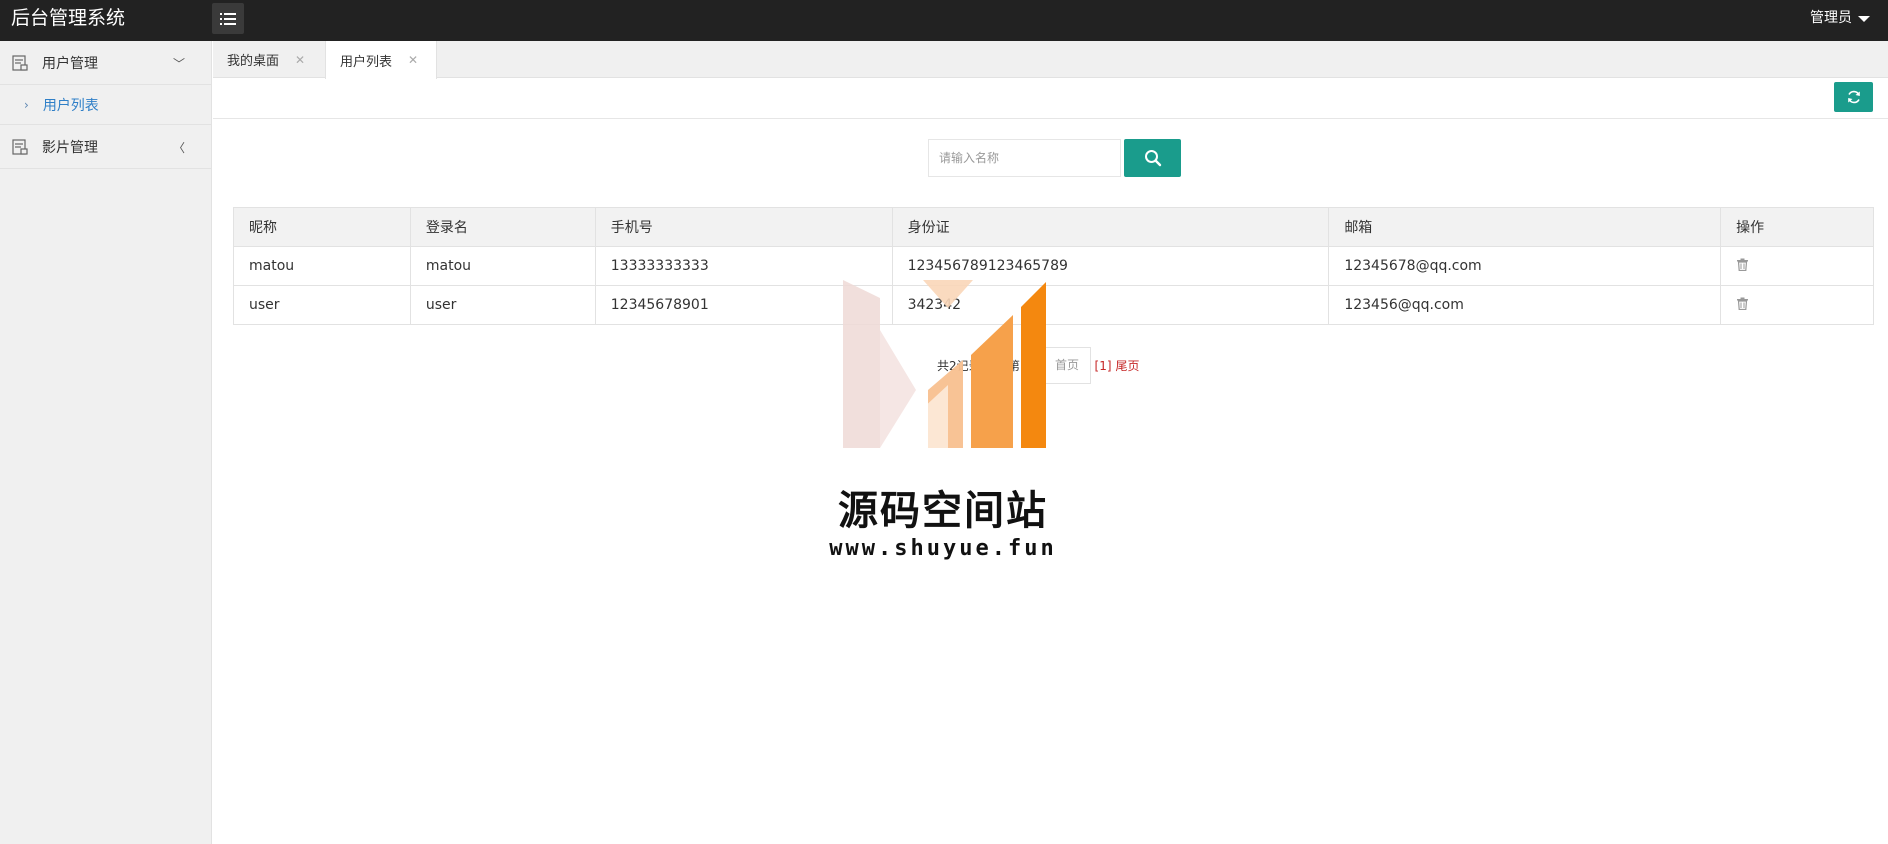 The height and width of the screenshot is (844, 1888). What do you see at coordinates (1525, 227) in the screenshot?
I see `column-header-email: 邮箱` at bounding box center [1525, 227].